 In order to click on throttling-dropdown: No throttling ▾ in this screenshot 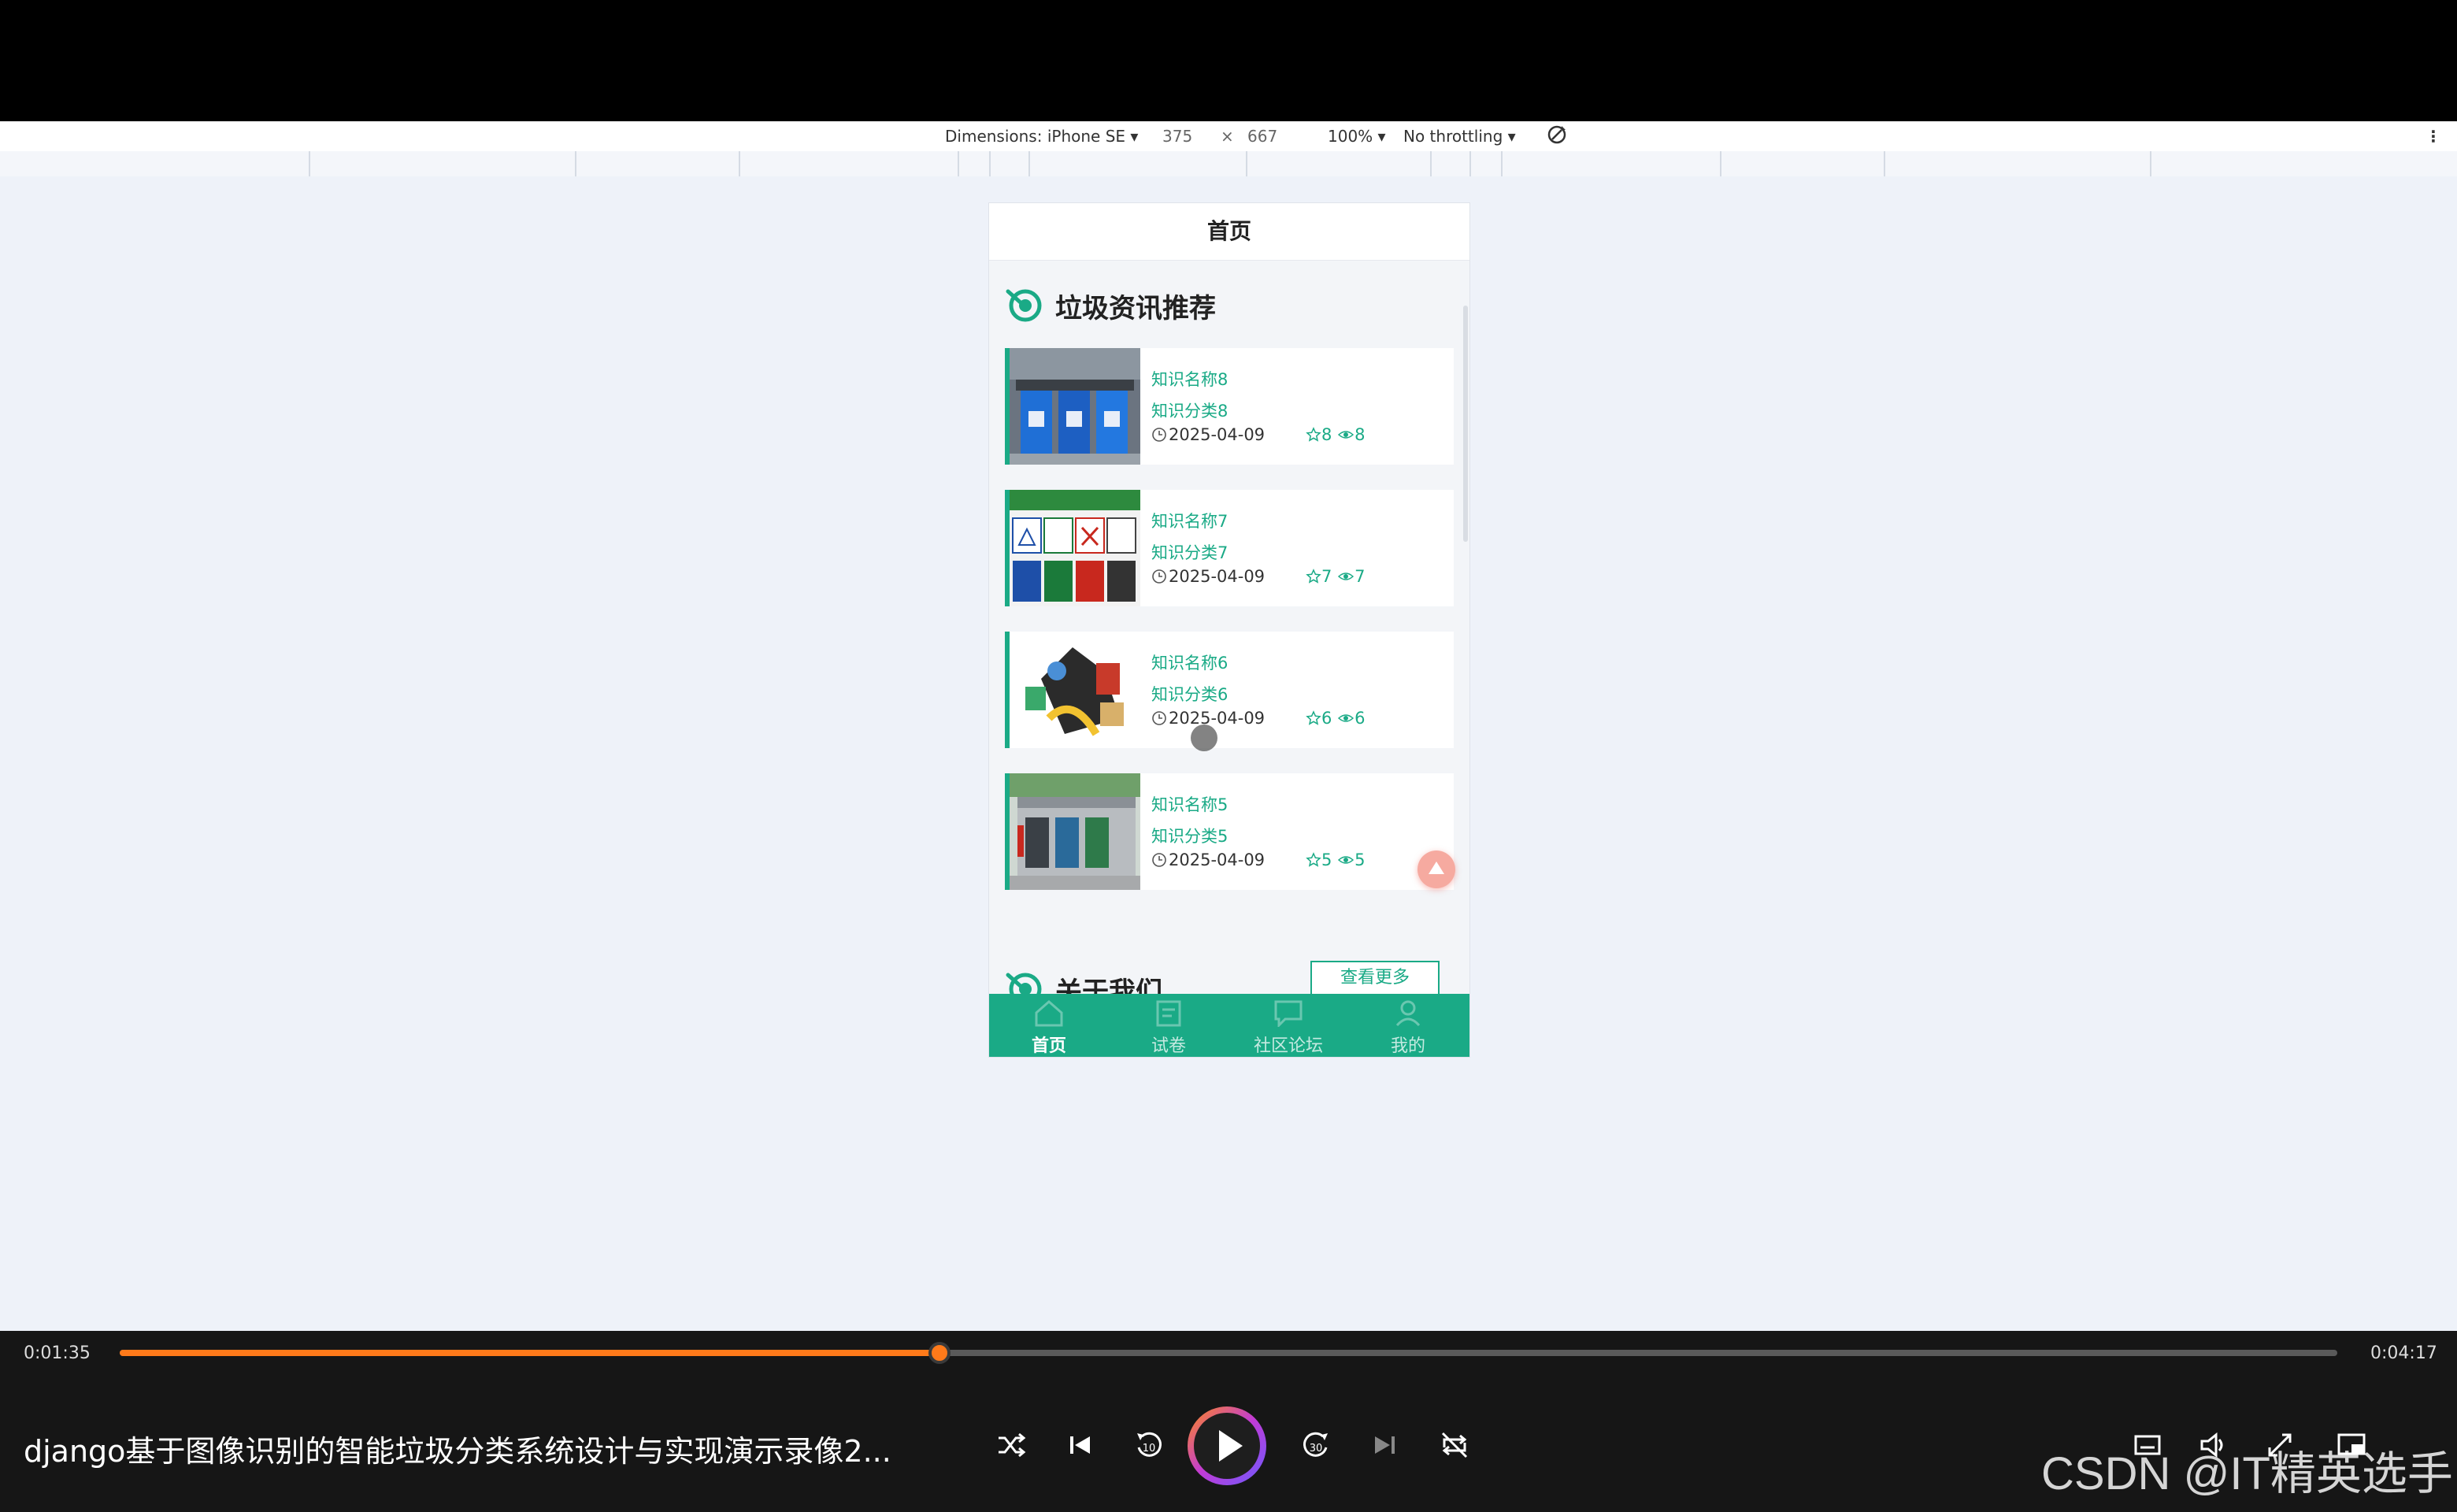, I will do `click(1459, 136)`.